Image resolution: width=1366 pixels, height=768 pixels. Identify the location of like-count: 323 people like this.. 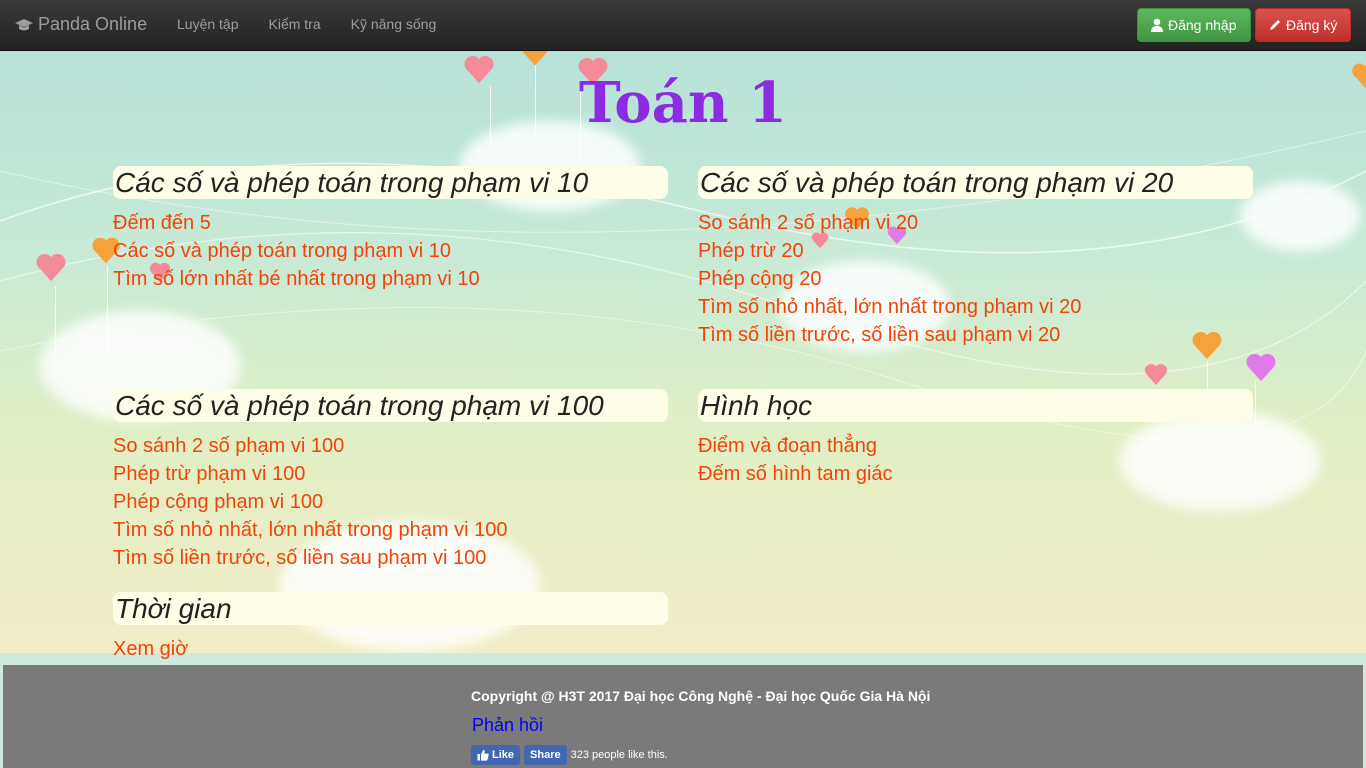
(619, 755).